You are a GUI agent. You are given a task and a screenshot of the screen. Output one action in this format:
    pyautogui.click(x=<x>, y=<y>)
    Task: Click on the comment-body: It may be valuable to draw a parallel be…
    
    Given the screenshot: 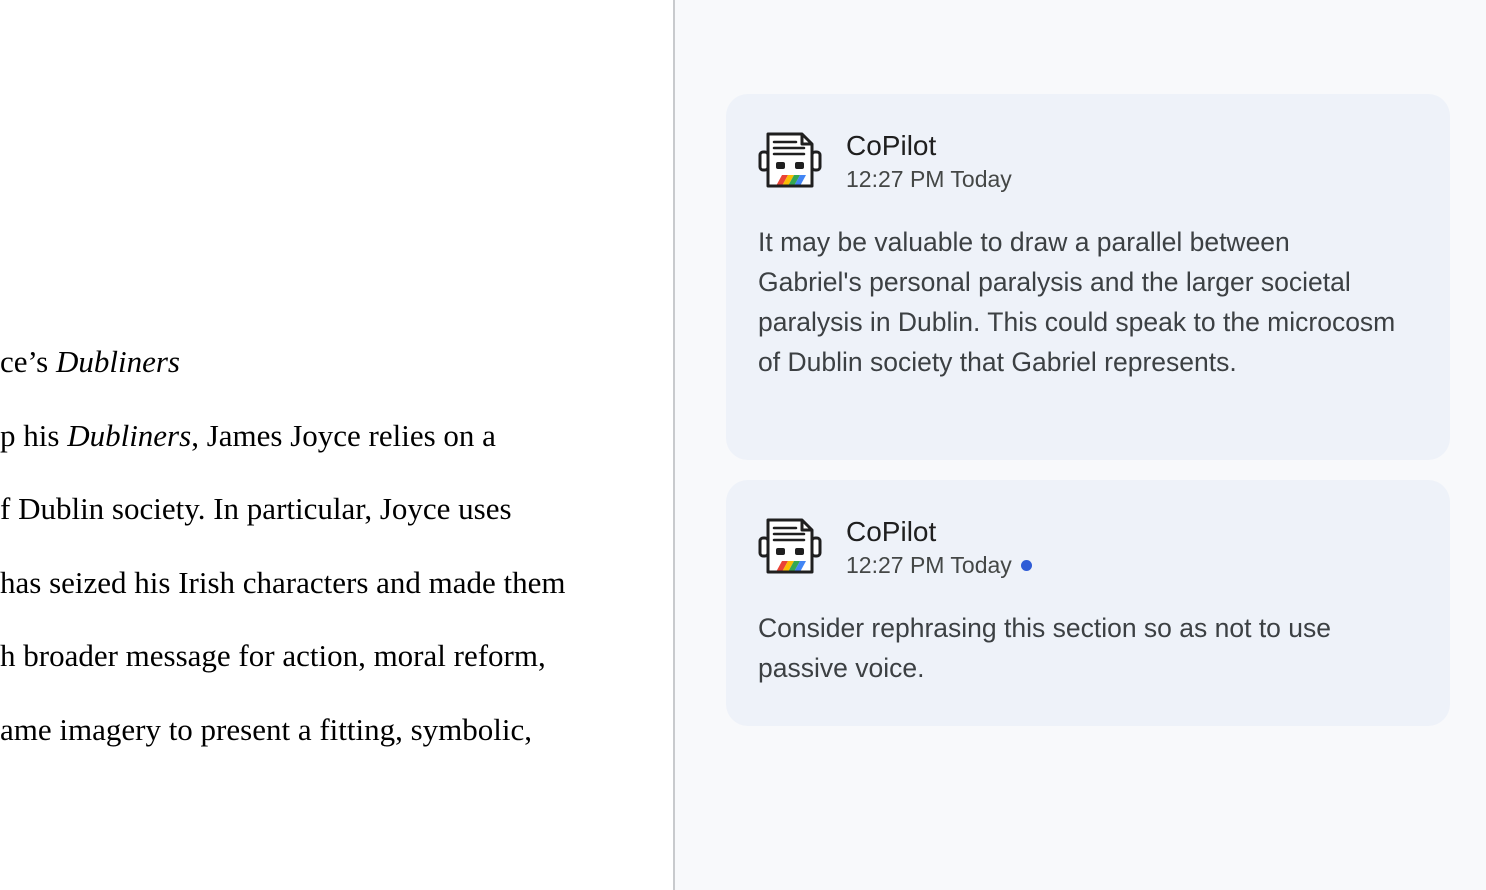 What is the action you would take?
    pyautogui.click(x=1077, y=302)
    